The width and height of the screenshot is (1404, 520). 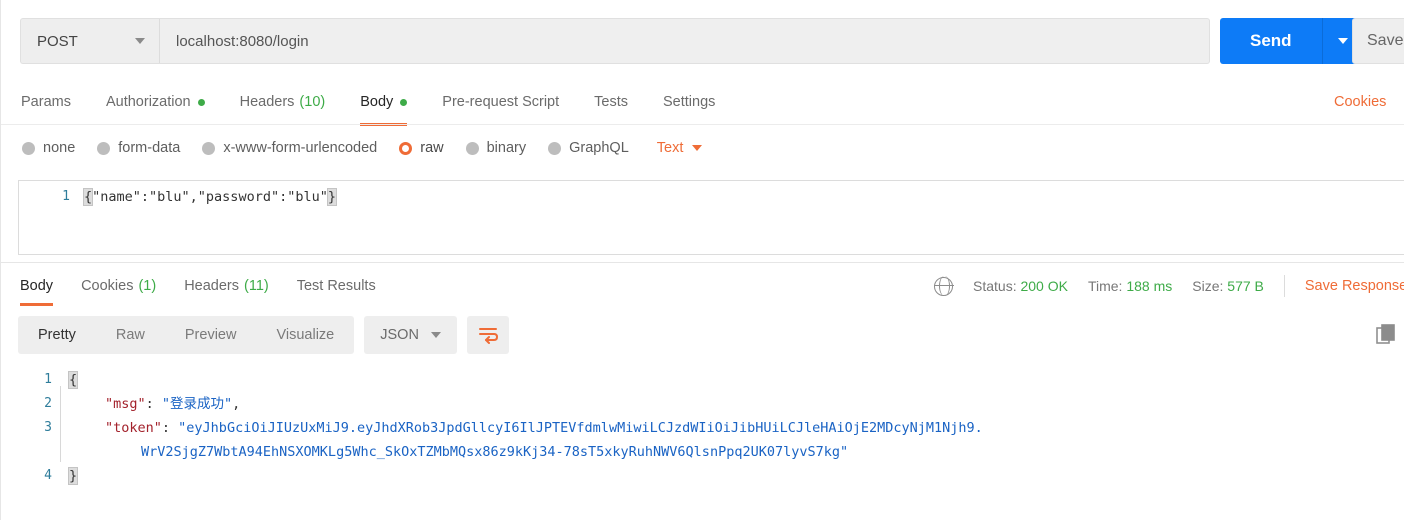 I want to click on copy-response-button, so click(x=1387, y=335).